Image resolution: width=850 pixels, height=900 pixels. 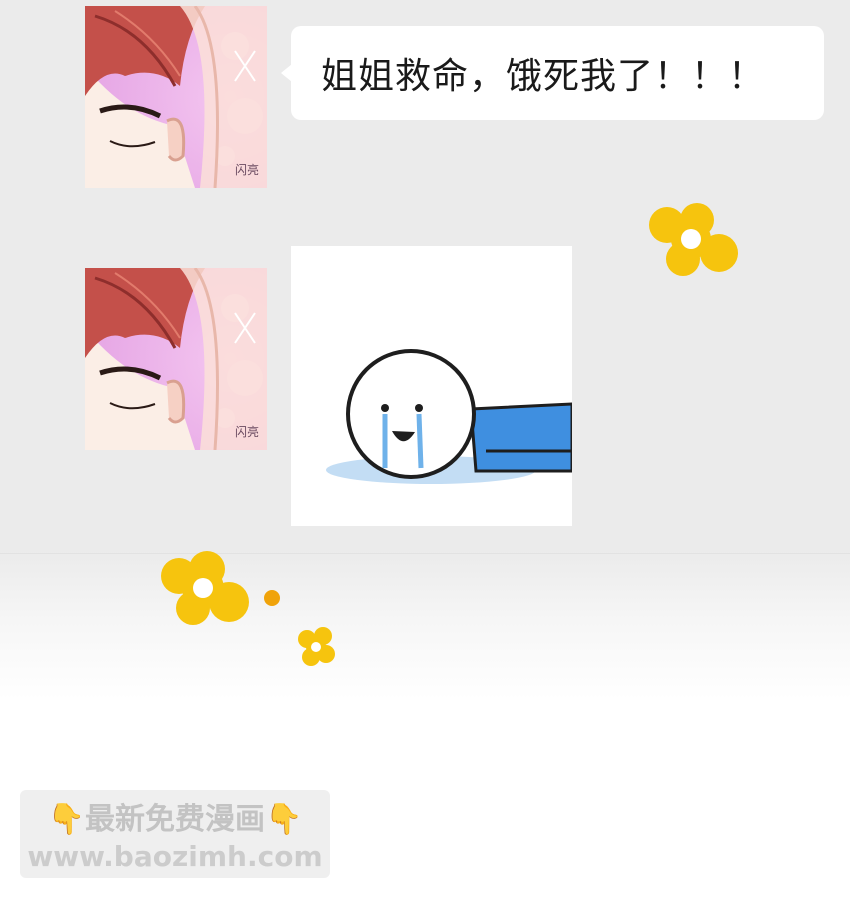 What do you see at coordinates (449, 416) in the screenshot?
I see `crying-stickman-lying-icon` at bounding box center [449, 416].